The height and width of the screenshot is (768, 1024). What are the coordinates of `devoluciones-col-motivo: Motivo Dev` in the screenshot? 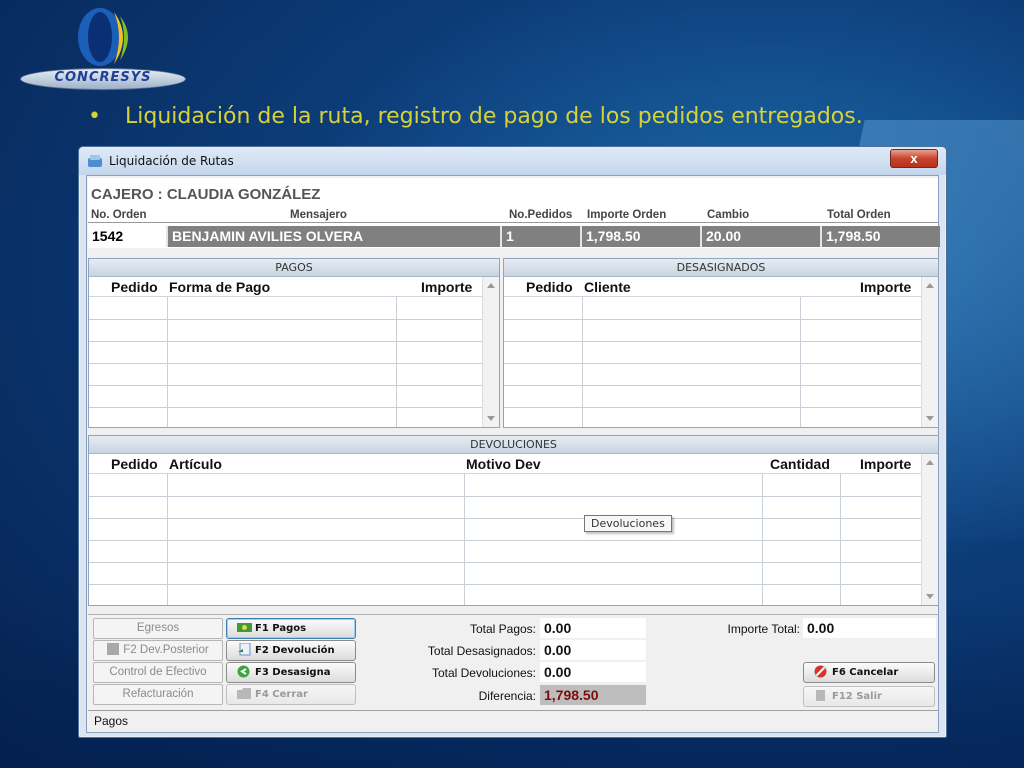 It's located at (503, 464).